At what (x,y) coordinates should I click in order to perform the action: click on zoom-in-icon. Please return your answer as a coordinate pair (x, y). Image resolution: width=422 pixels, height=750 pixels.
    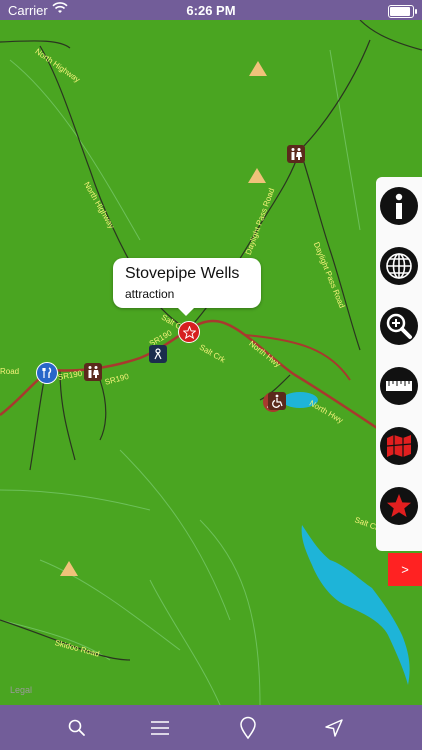
    Looking at the image, I should click on (399, 326).